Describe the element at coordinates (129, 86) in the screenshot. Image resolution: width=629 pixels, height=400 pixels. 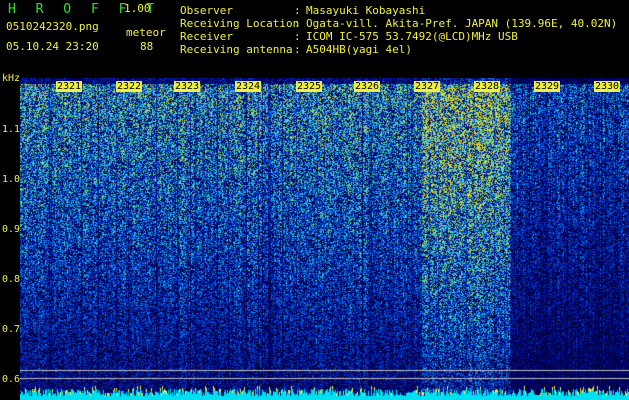
I see `x-tick-label: 2322` at that location.